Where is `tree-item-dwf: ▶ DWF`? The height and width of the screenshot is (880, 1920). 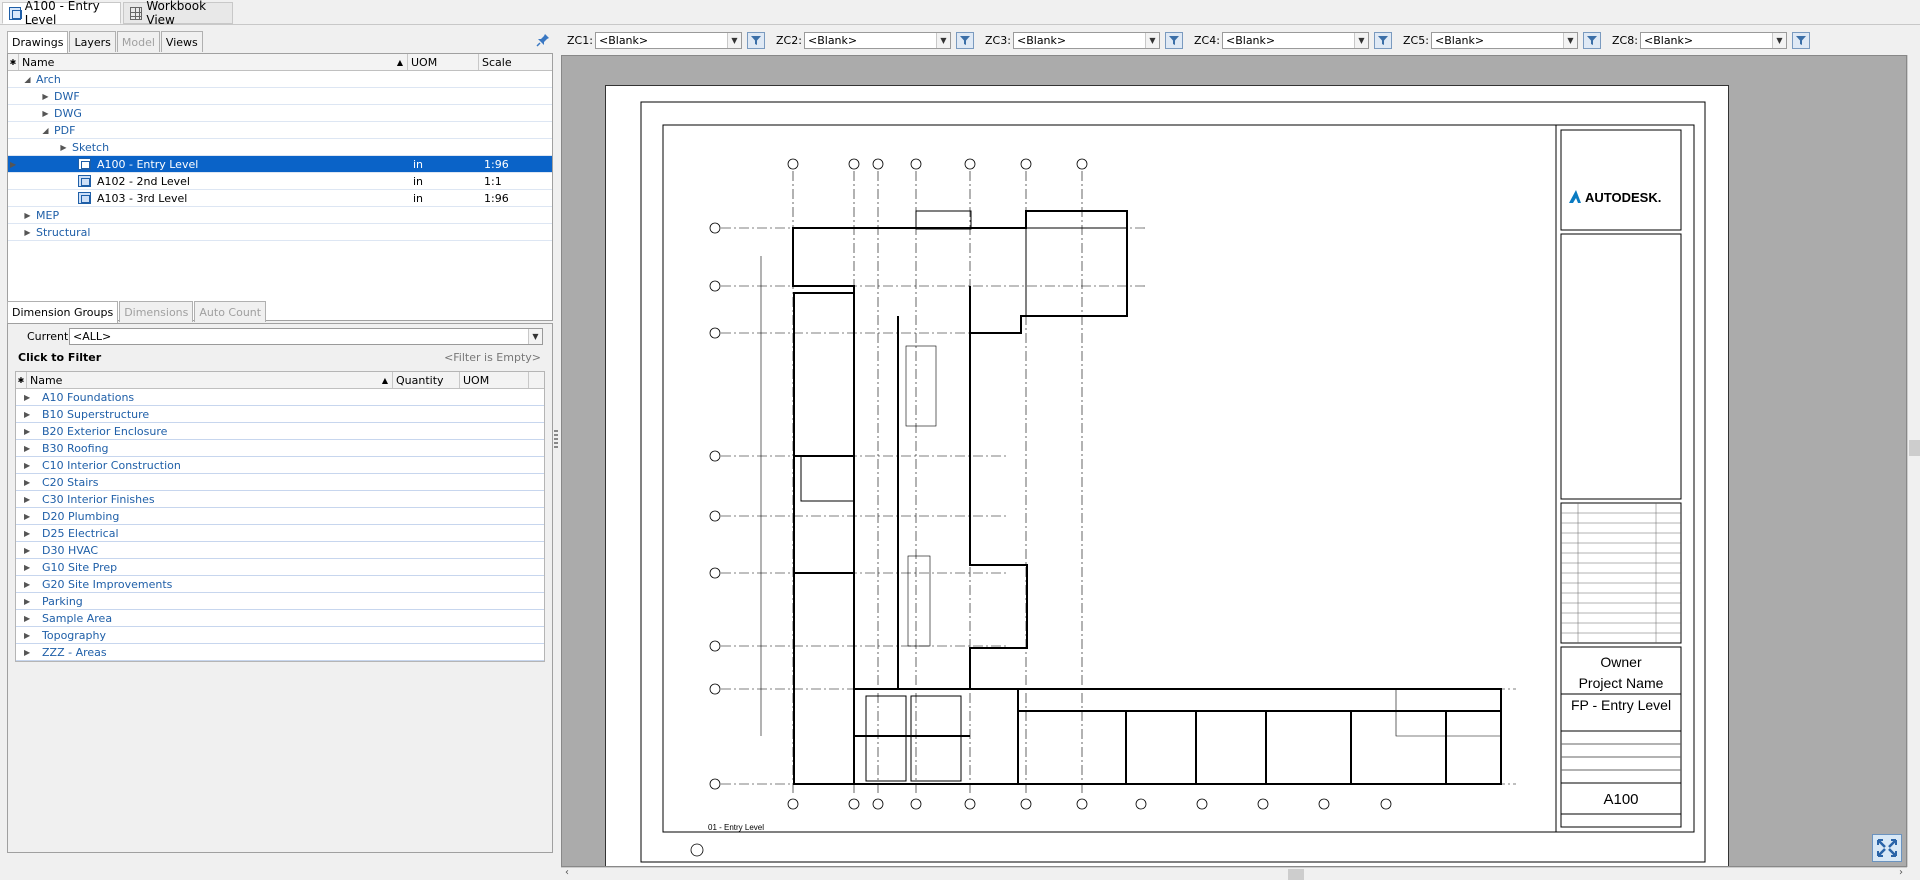
tree-item-dwf: ▶ DWF is located at coordinates (280, 96).